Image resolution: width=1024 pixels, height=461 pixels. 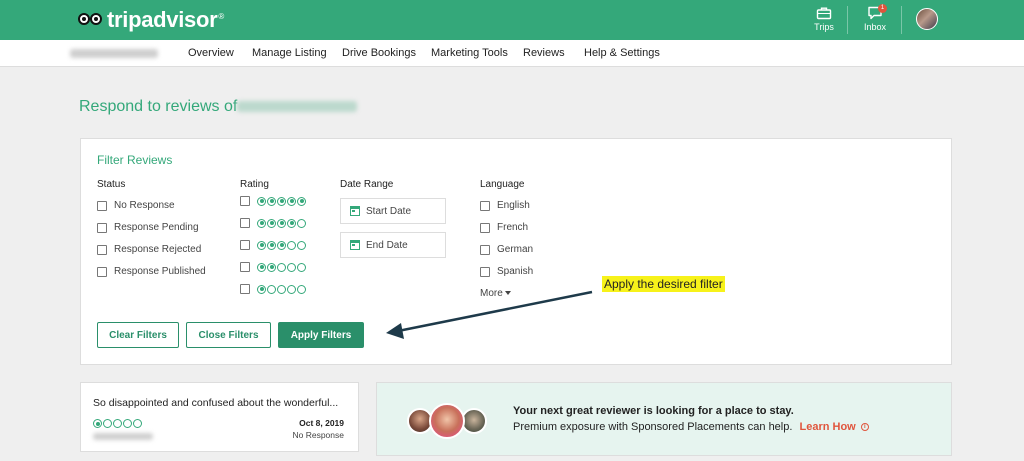 What do you see at coordinates (211, 53) in the screenshot?
I see `nav-overview: Overview` at bounding box center [211, 53].